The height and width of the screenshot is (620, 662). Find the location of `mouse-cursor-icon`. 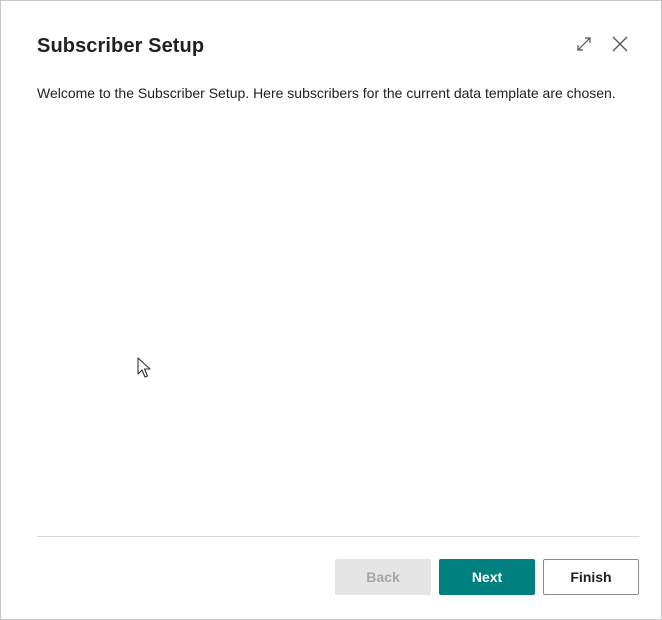

mouse-cursor-icon is located at coordinates (145, 368).